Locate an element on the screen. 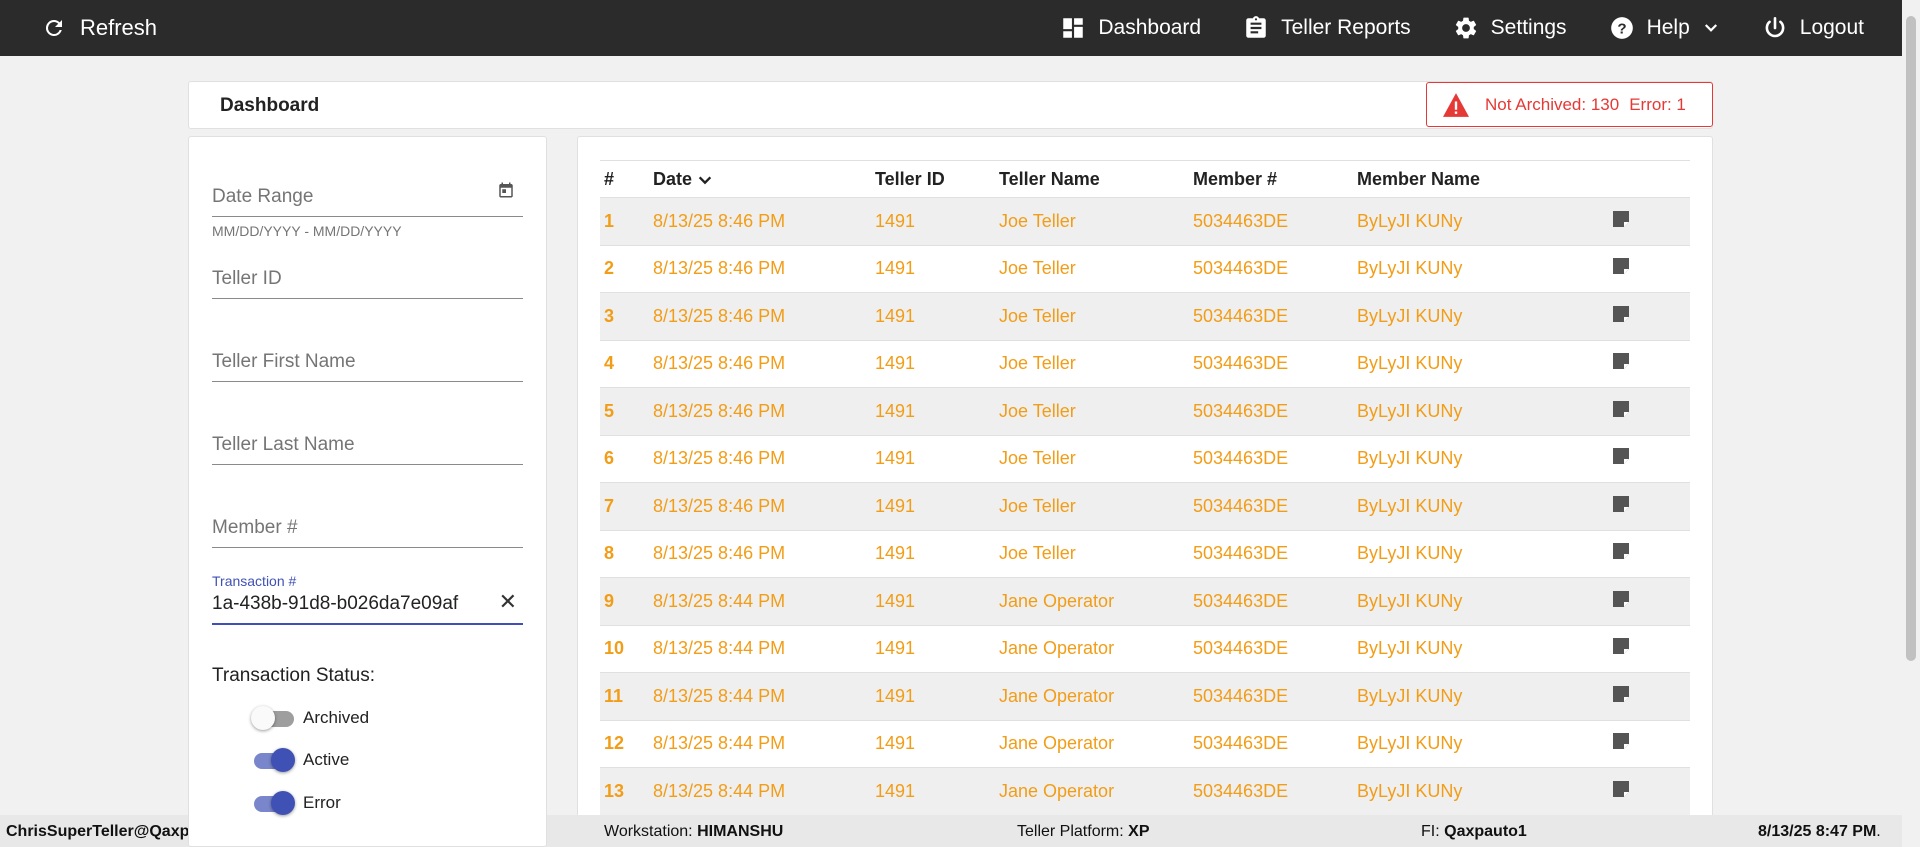 The width and height of the screenshot is (1920, 847). transaction-number-input: 1a-438b-91d8-b026da7e09af is located at coordinates (347, 604).